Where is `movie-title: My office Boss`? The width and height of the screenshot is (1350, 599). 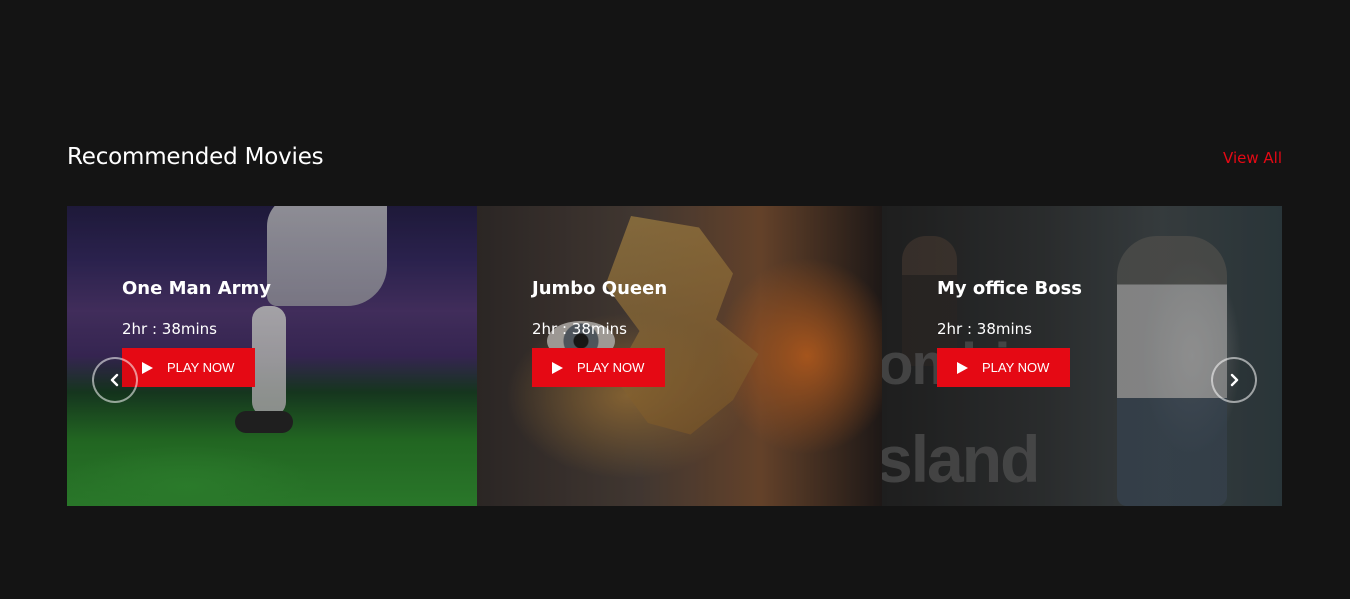
movie-title: My office Boss is located at coordinates (1010, 288).